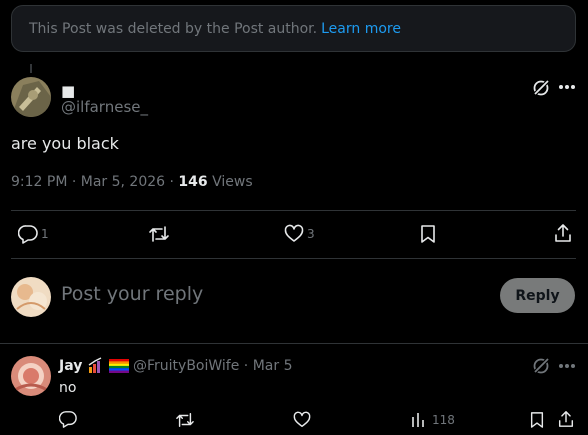  I want to click on like-count: 3, so click(311, 234).